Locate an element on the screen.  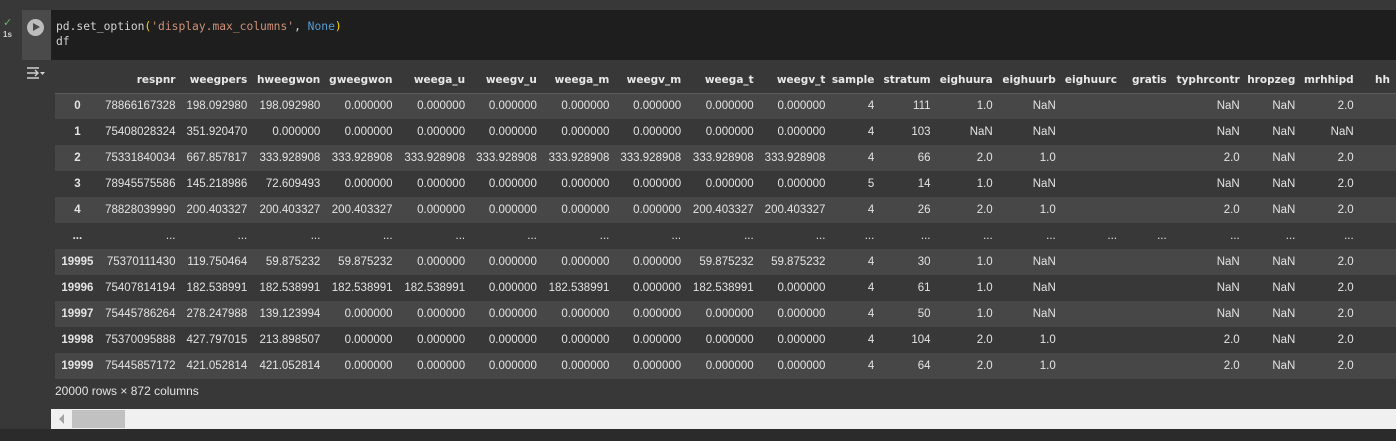
table-cell: 75408028324 is located at coordinates (140, 132).